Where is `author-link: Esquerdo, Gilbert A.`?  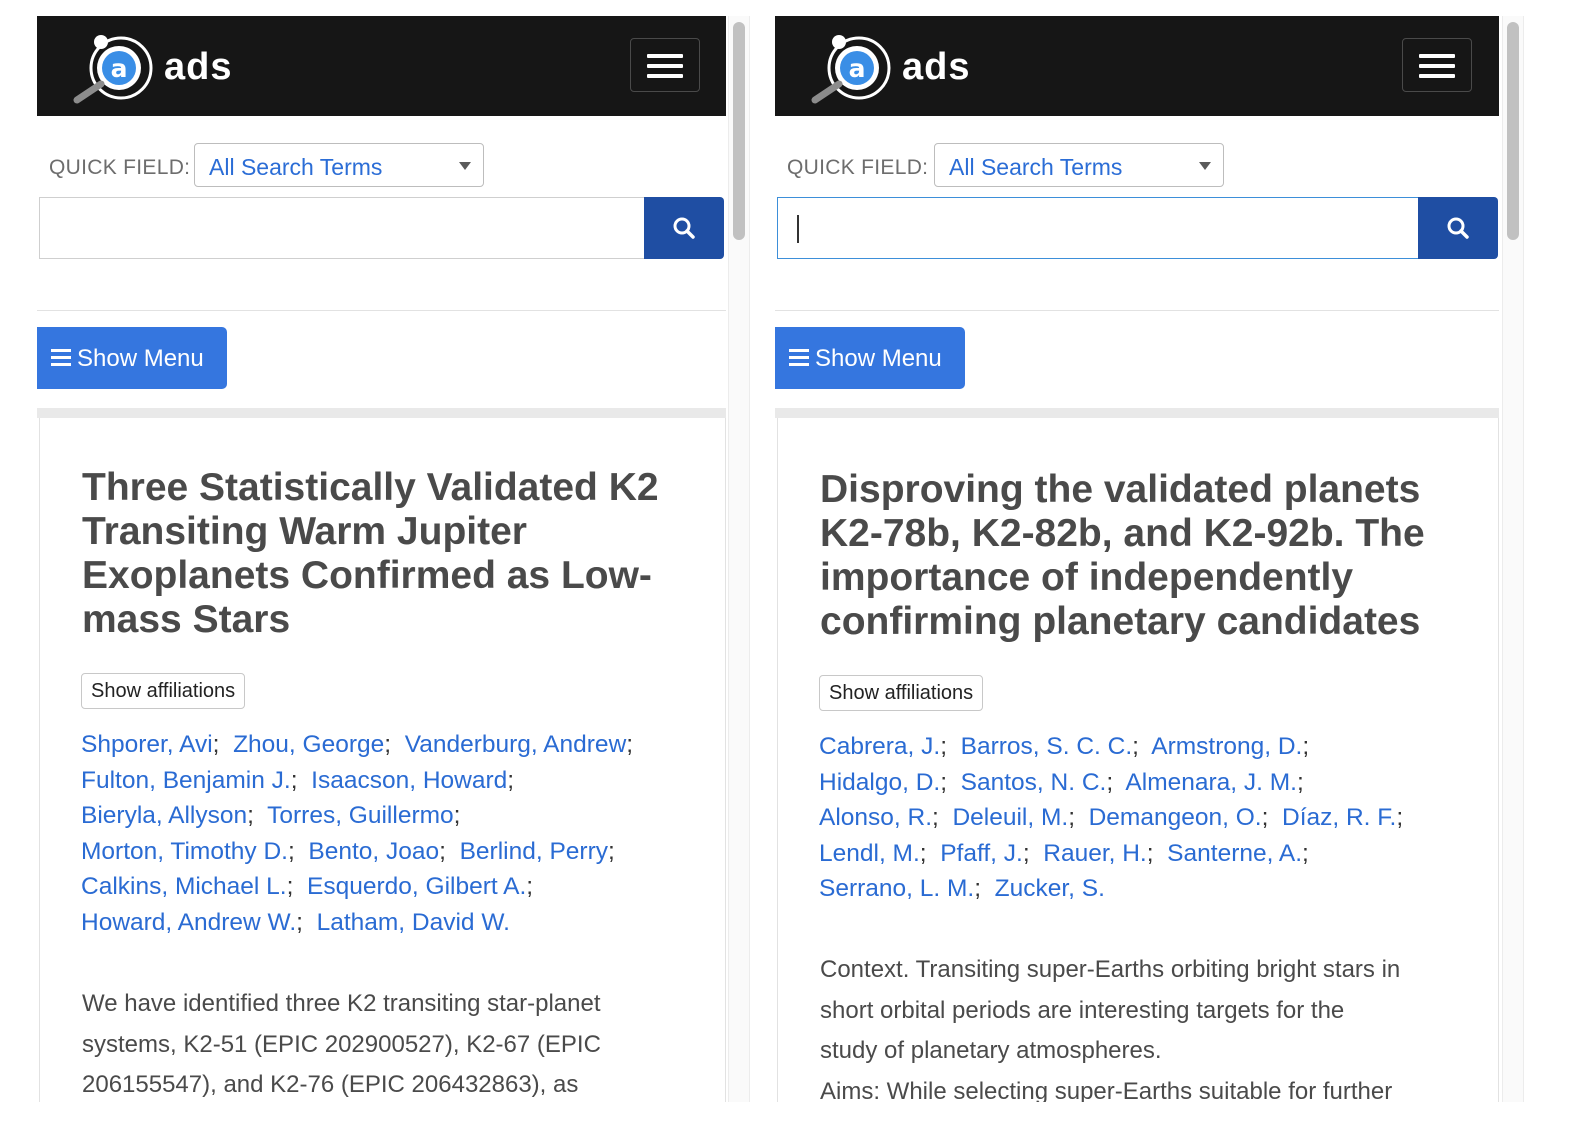 author-link: Esquerdo, Gilbert A. is located at coordinates (416, 886).